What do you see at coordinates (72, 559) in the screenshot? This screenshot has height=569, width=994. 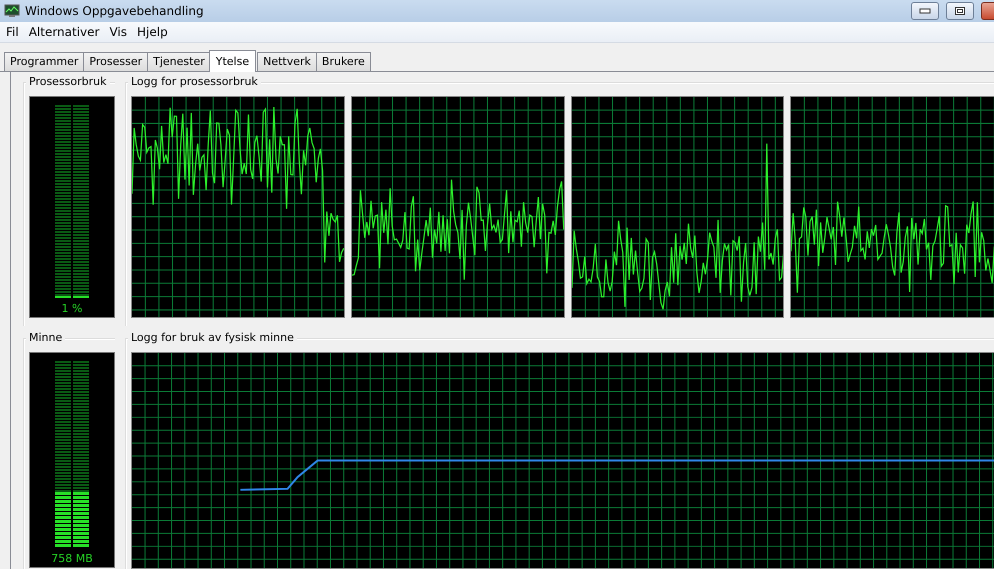 I see `meter-reading: 758 MB` at bounding box center [72, 559].